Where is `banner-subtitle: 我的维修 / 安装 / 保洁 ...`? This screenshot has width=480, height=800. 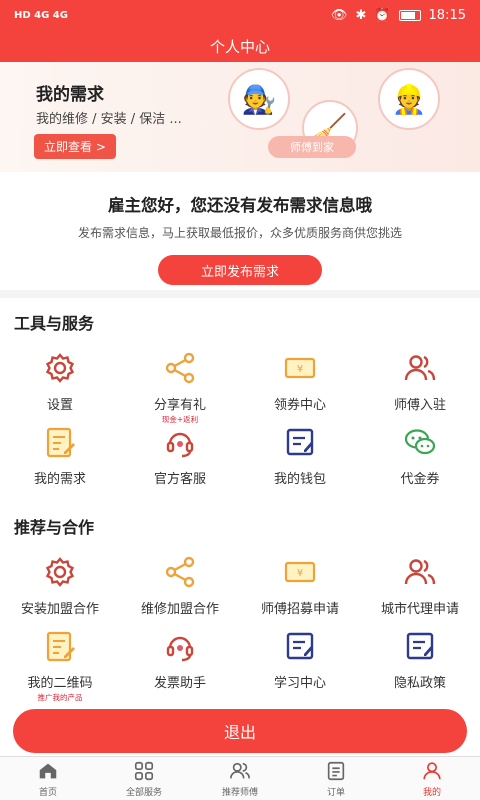
banner-subtitle: 我的维修 / 安装 / 保洁 ... is located at coordinates (109, 119).